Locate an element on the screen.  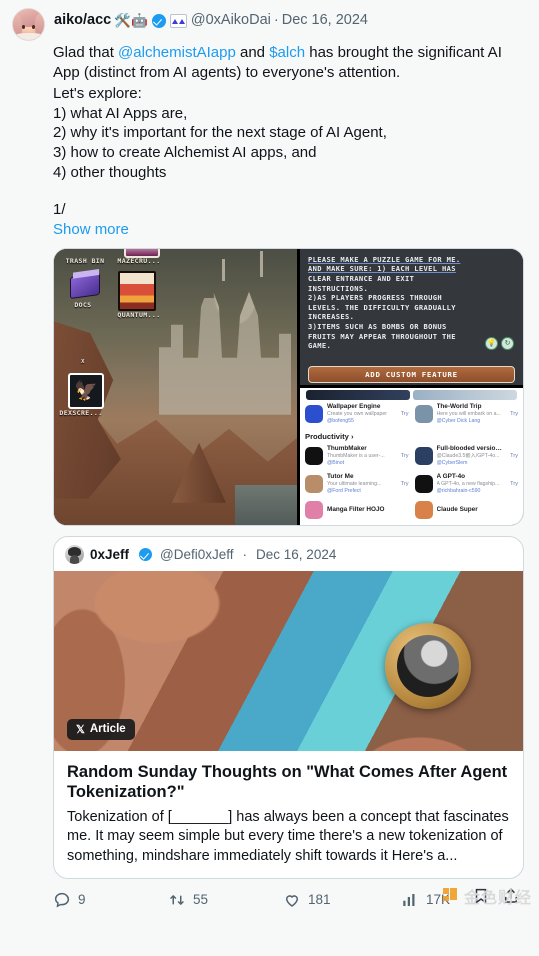
scene-spire is located at coordinates (223, 269).